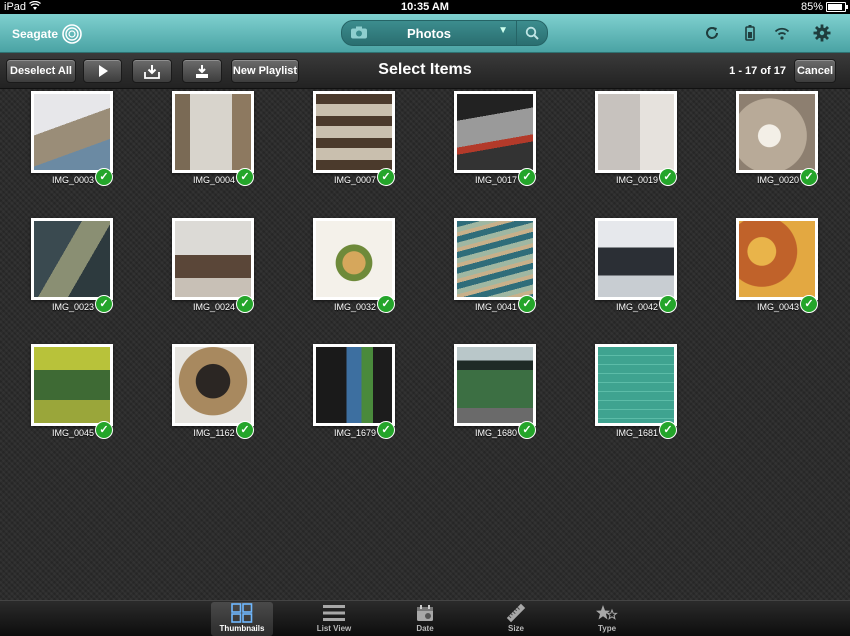 This screenshot has width=850, height=636. I want to click on gear-icon, so click(822, 33).